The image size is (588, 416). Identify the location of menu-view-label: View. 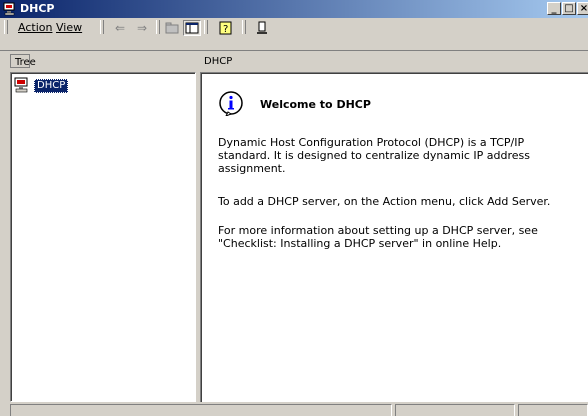
(69, 27).